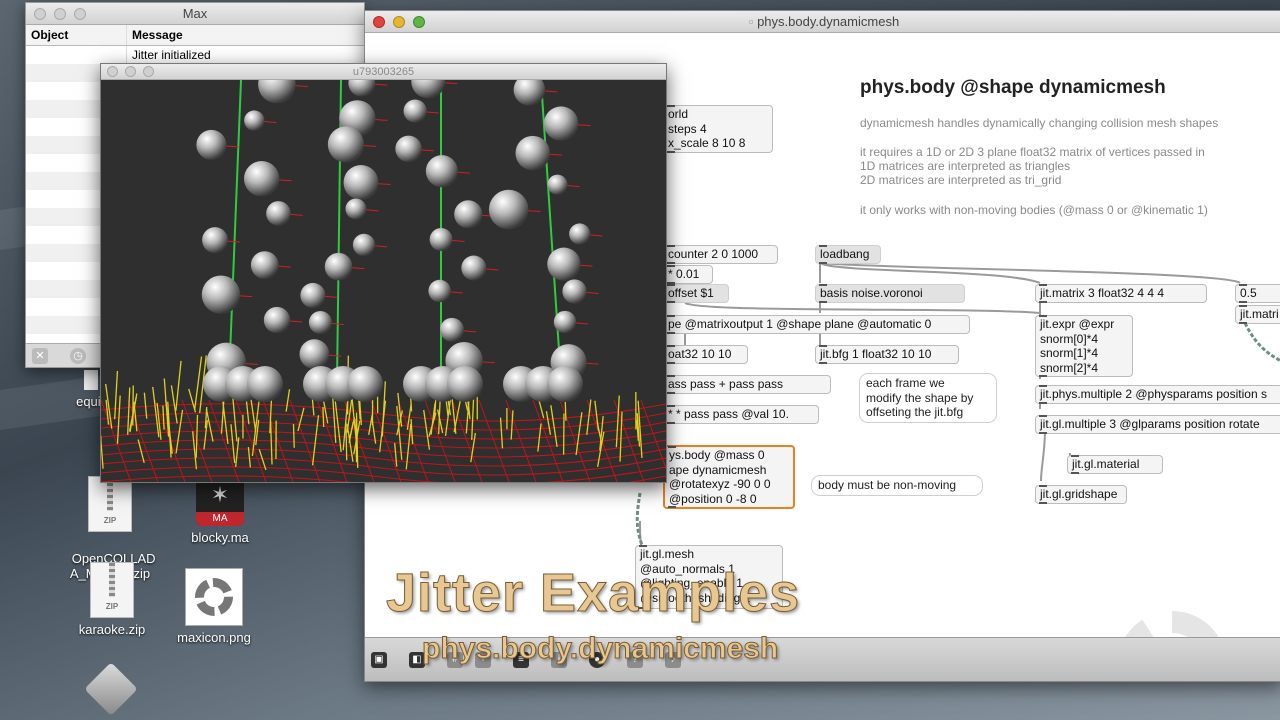 This screenshot has height=720, width=1280. Describe the element at coordinates (720, 254) in the screenshot. I see `object-counter: counter 2 0 1000` at that location.